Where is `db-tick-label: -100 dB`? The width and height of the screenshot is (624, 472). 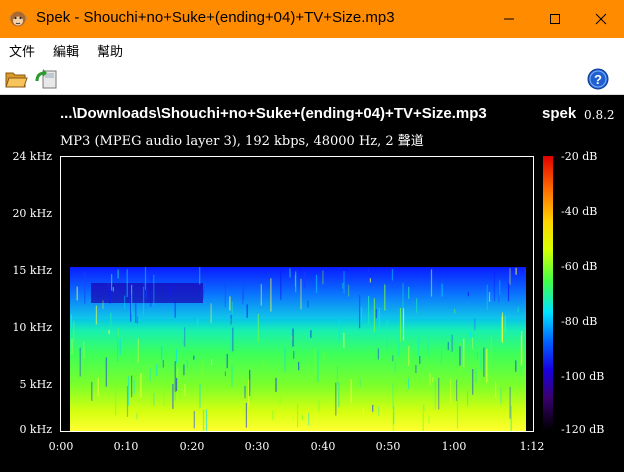
db-tick-label: -100 dB is located at coordinates (583, 376).